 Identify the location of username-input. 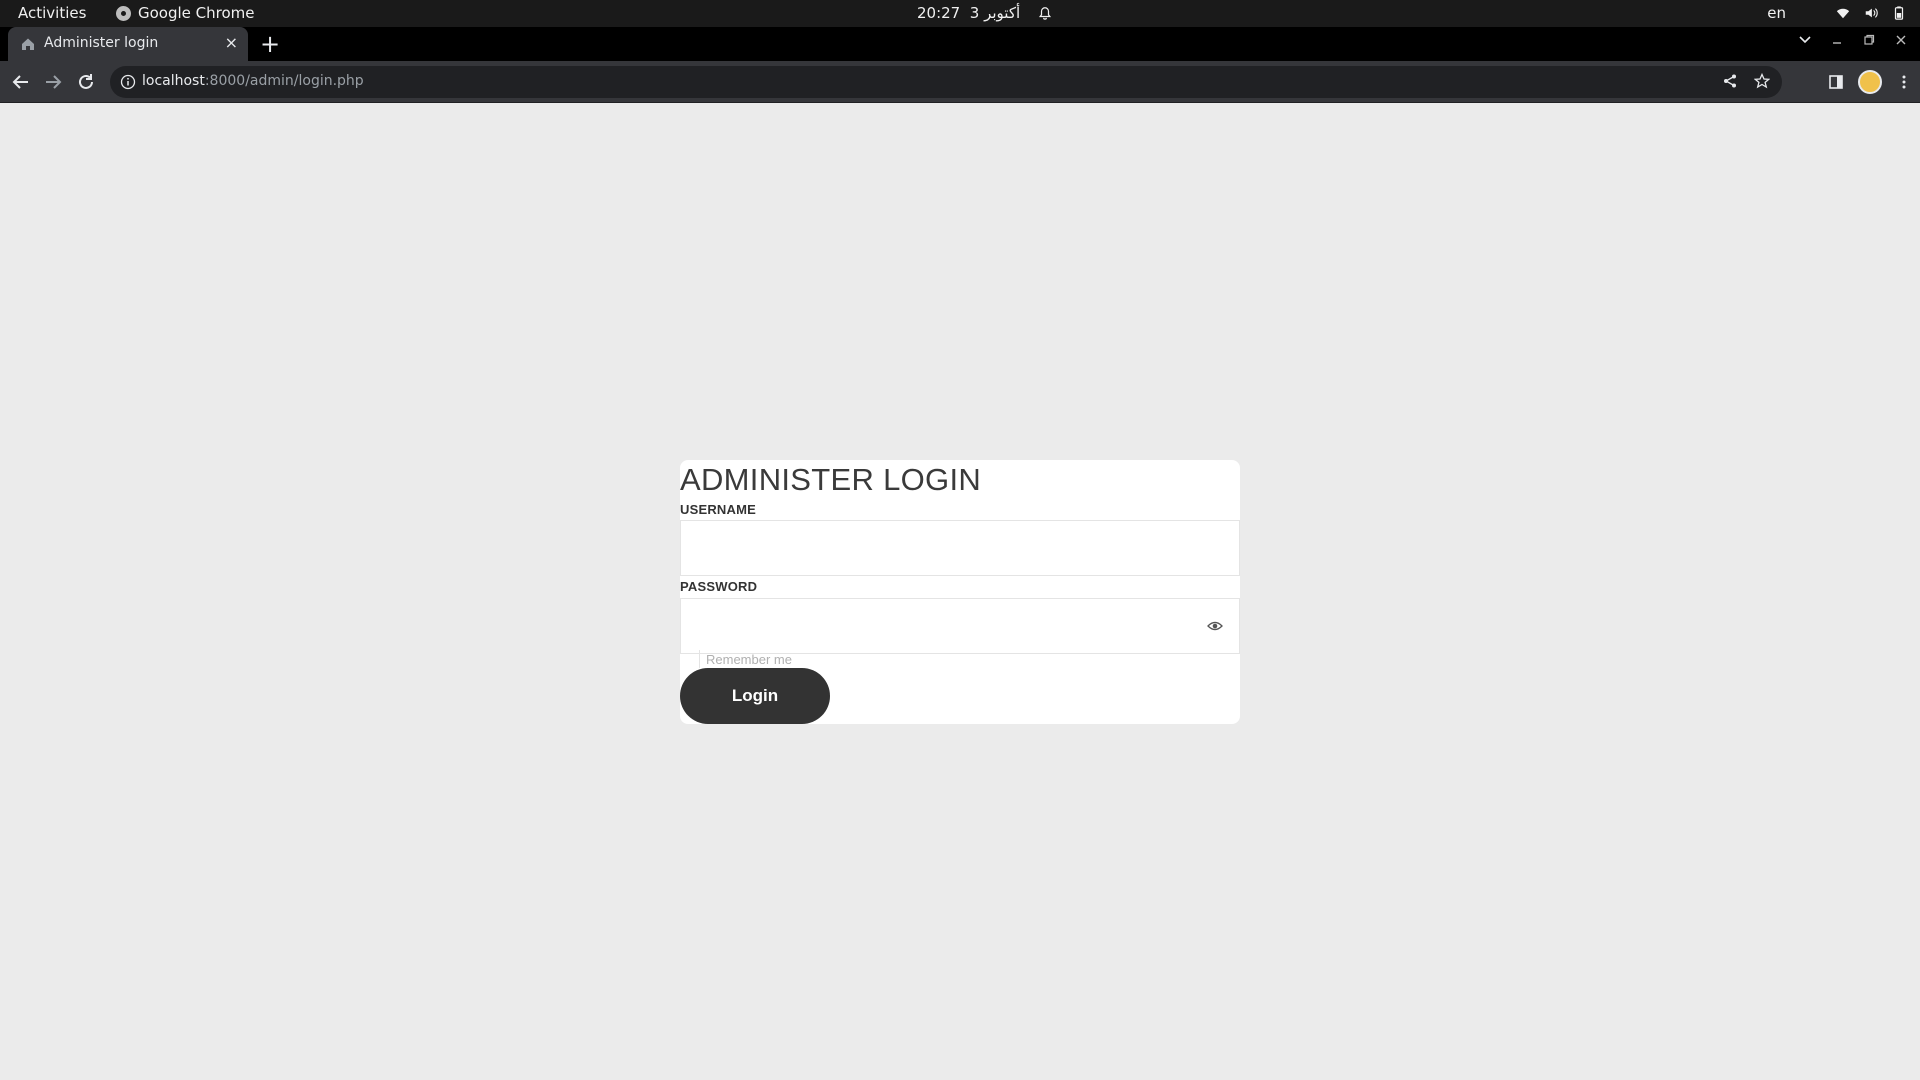
(960, 548).